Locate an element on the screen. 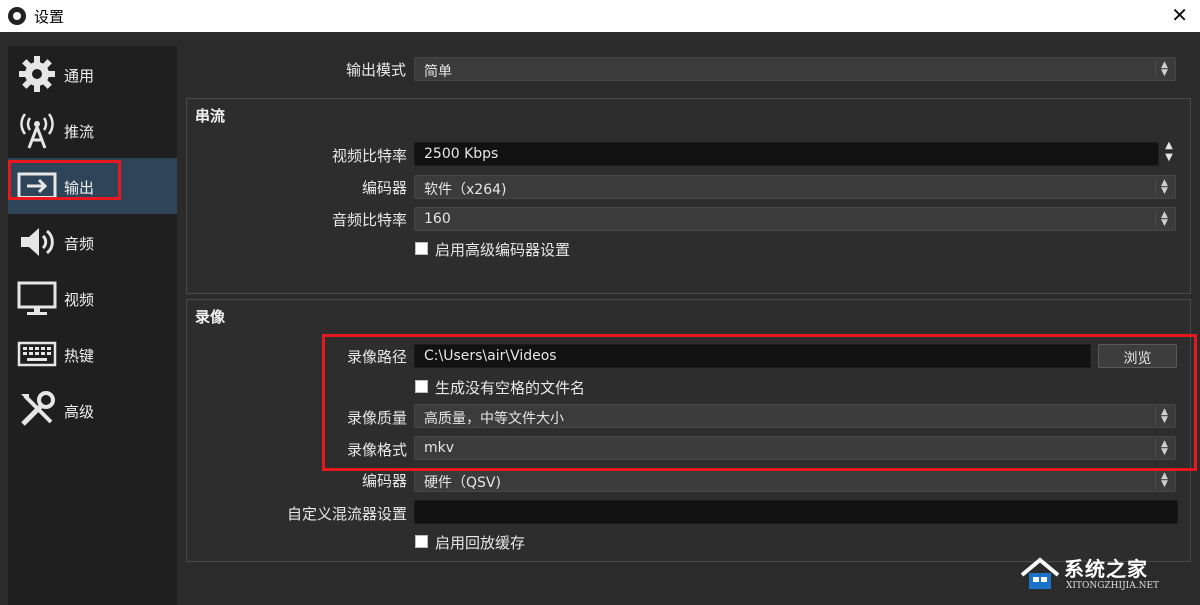  obs-app-icon is located at coordinates (17, 16).